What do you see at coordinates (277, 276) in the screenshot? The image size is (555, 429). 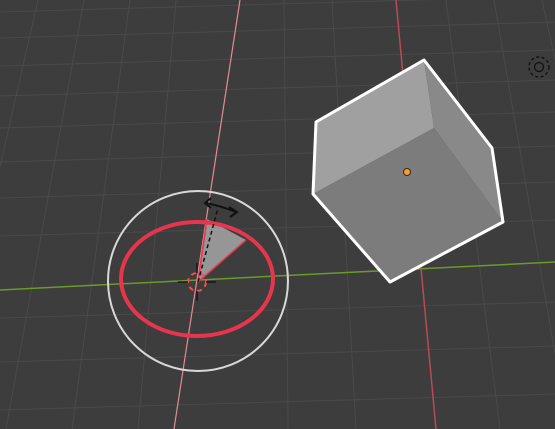 I see `y-axis-line` at bounding box center [277, 276].